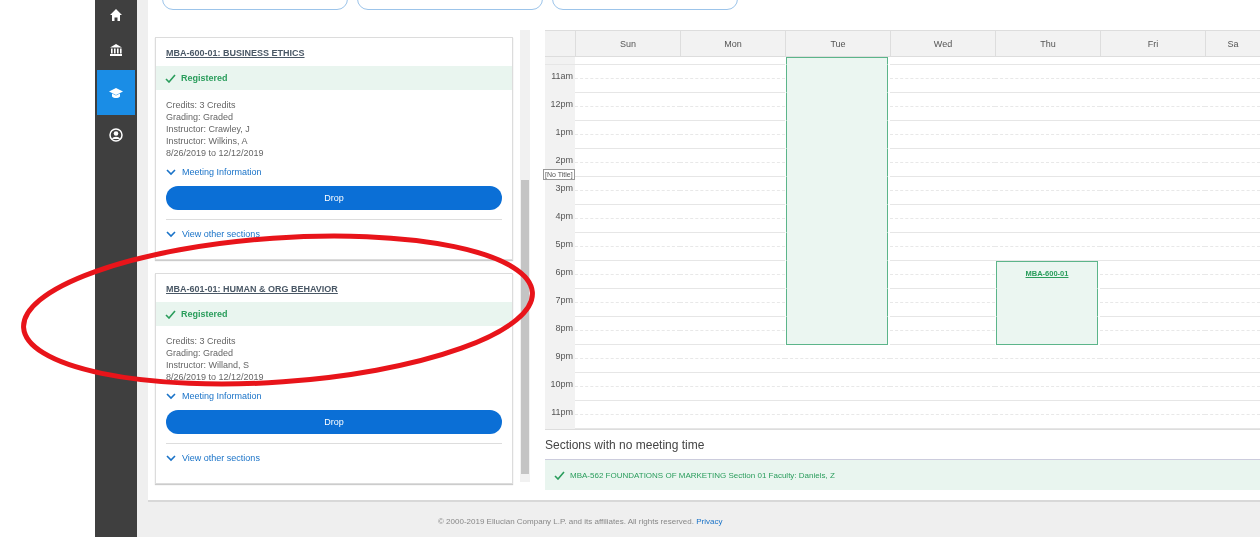  Describe the element at coordinates (709, 521) in the screenshot. I see `privacy-link: Privacy` at that location.